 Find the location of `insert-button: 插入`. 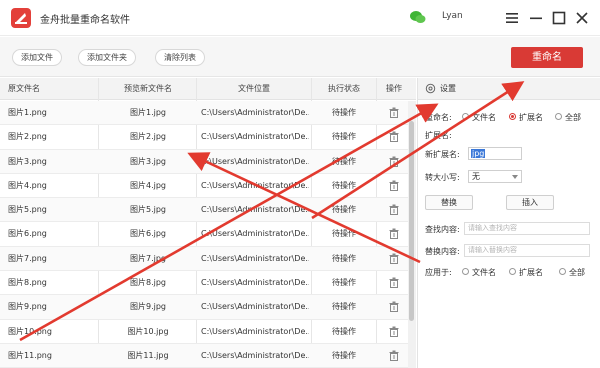

insert-button: 插入 is located at coordinates (530, 202).